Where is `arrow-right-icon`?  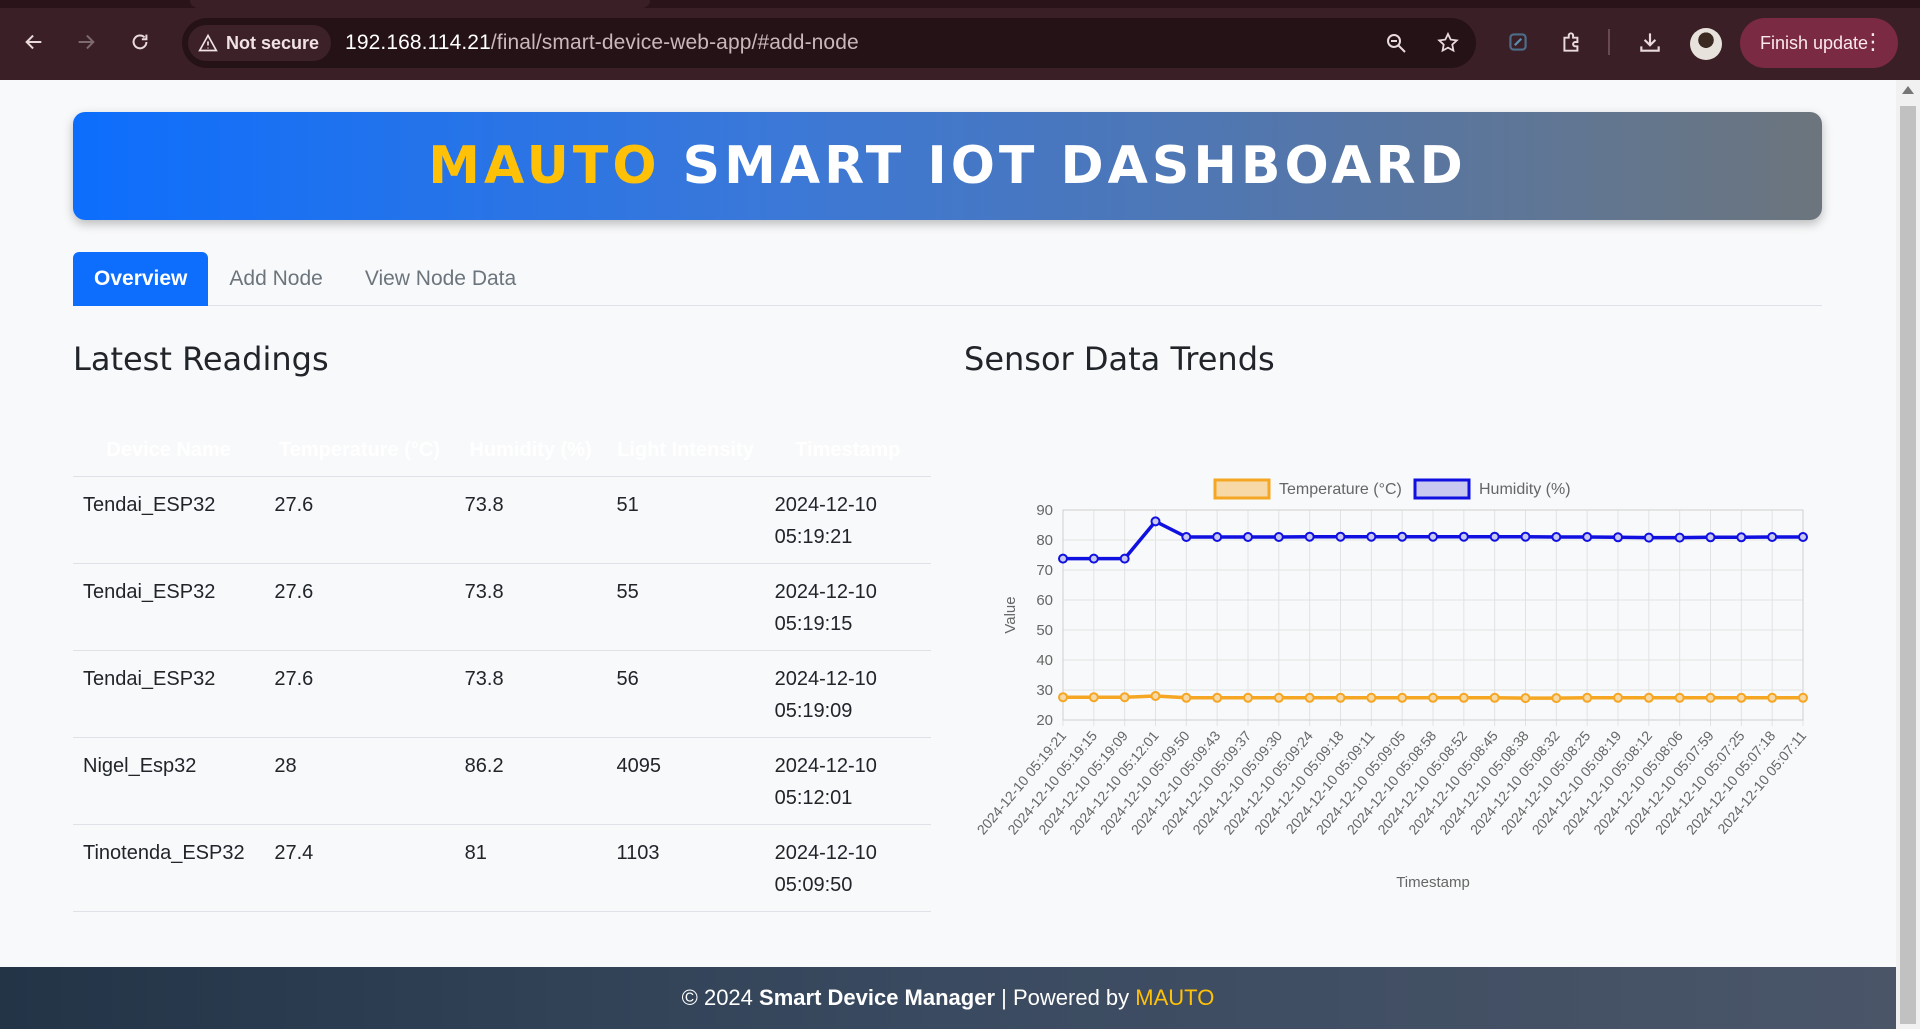 arrow-right-icon is located at coordinates (86, 42).